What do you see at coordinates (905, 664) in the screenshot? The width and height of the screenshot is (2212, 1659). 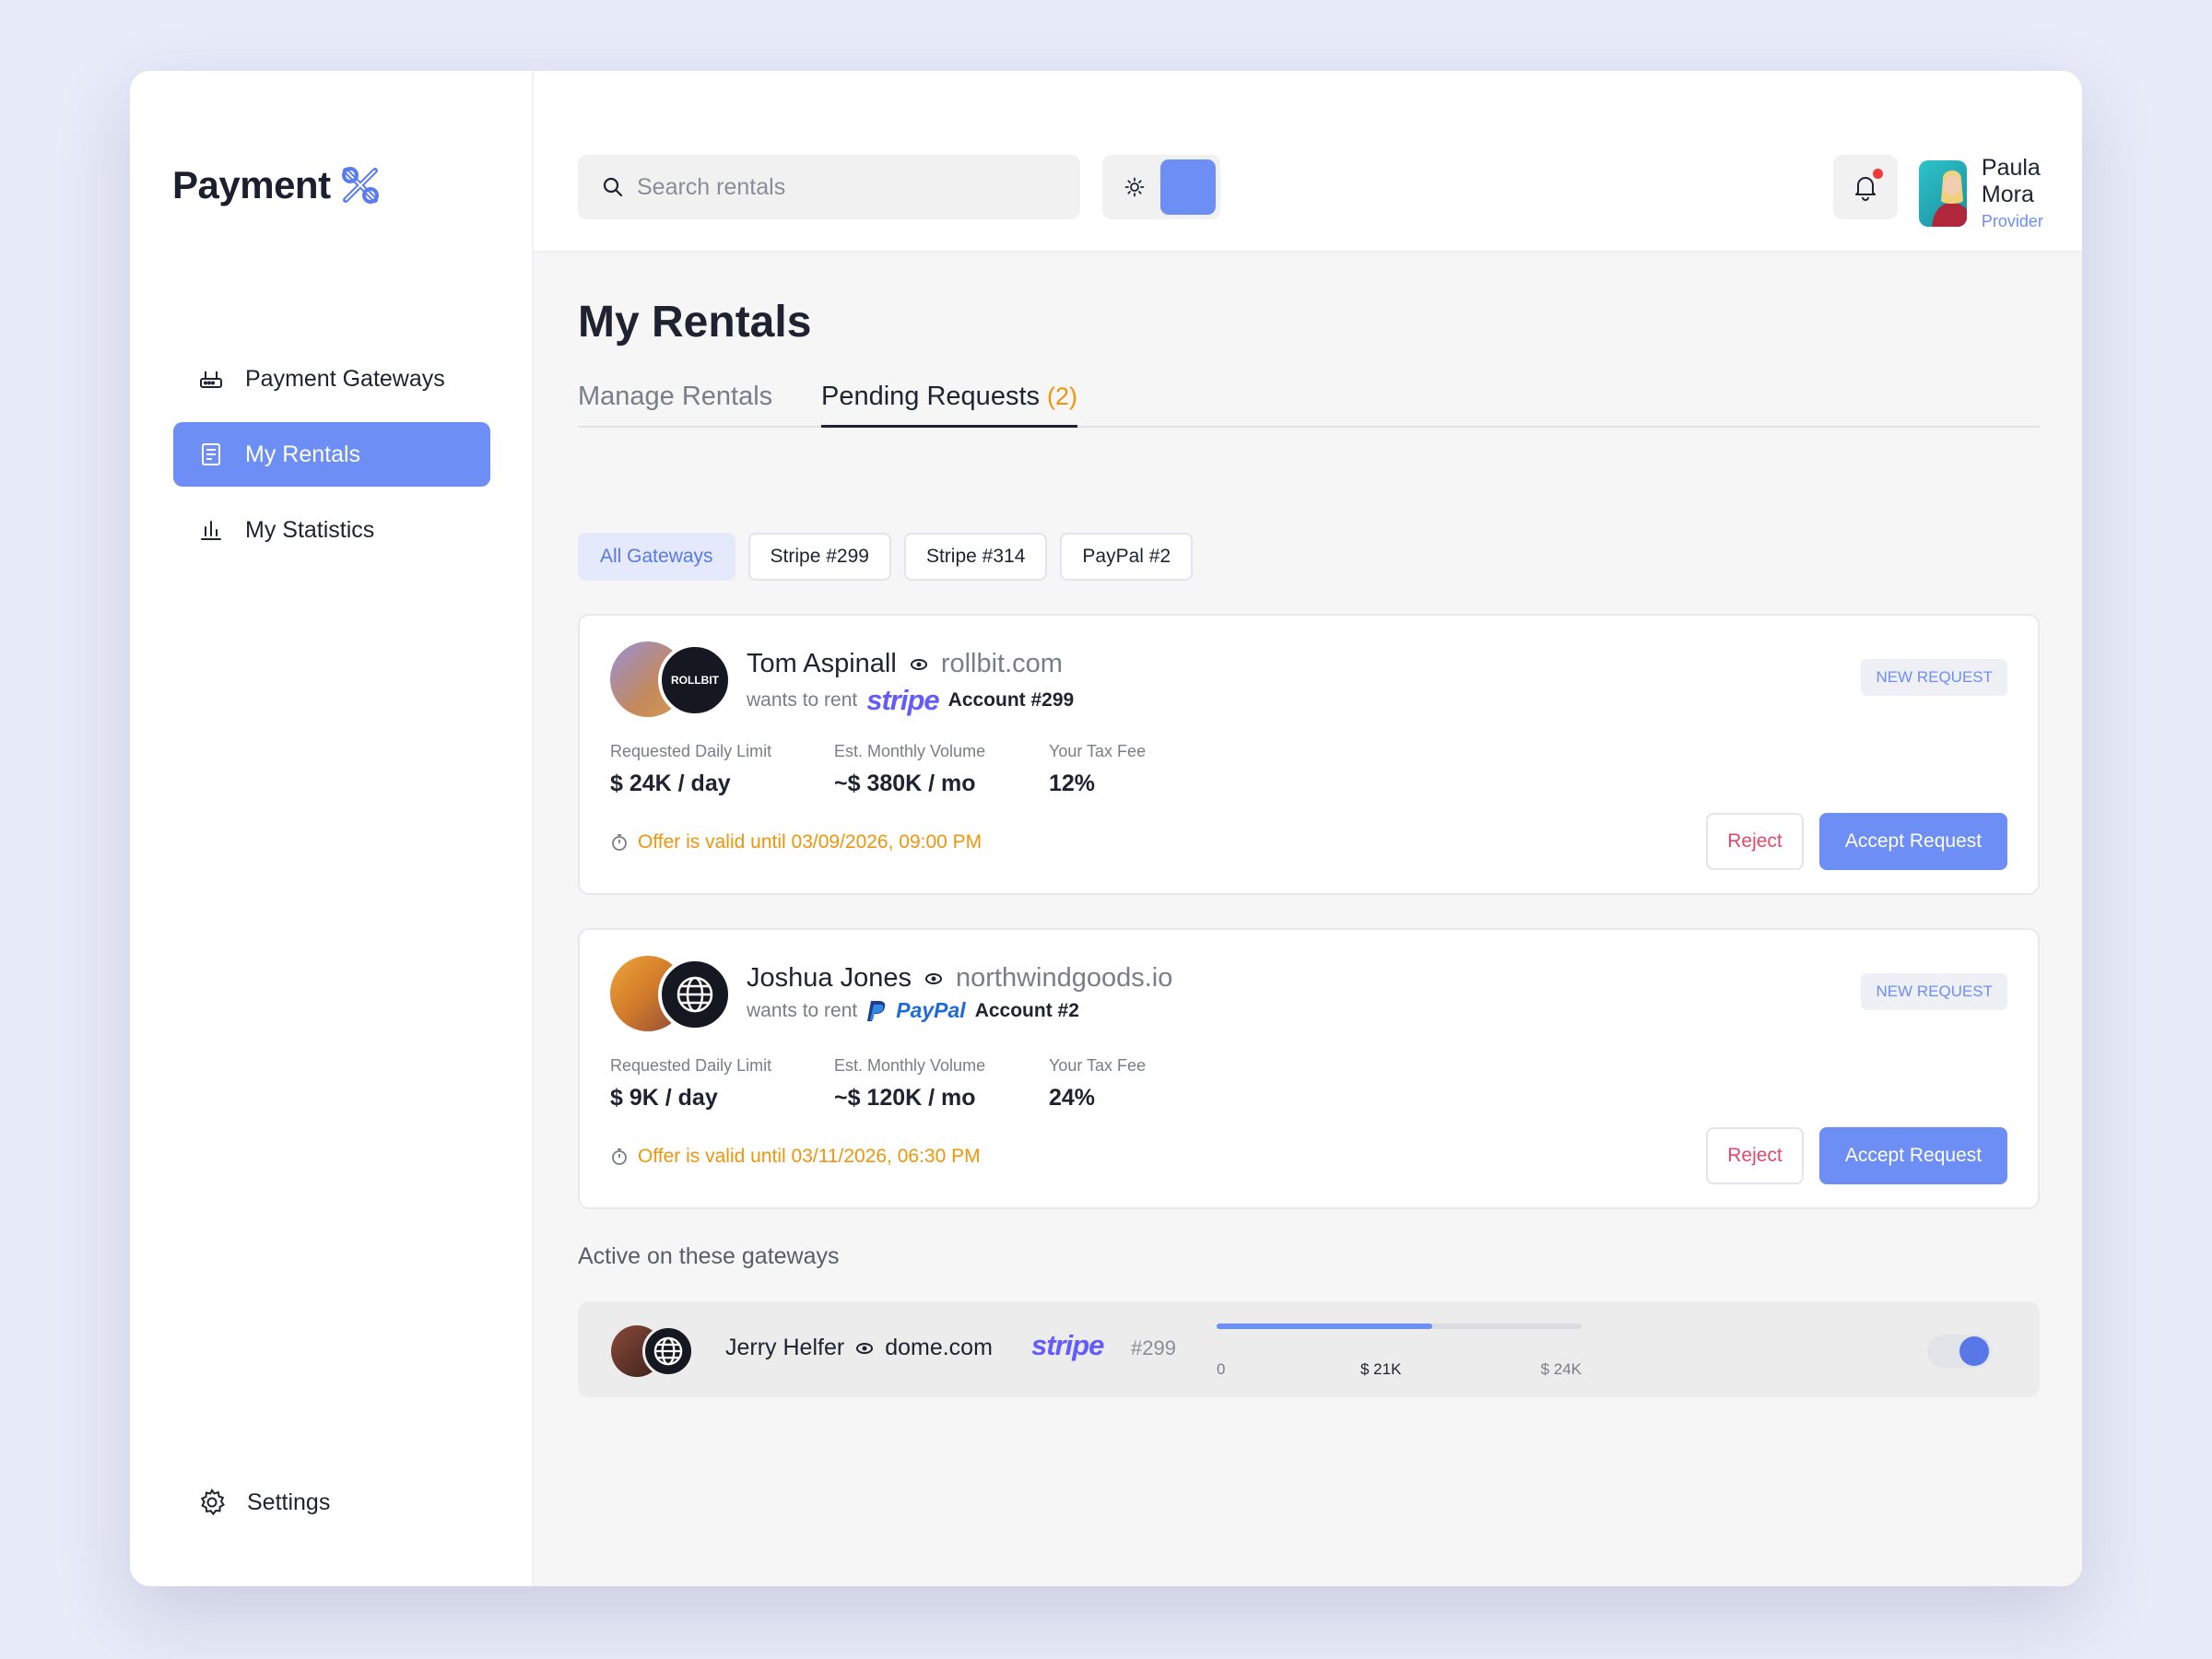 I see `requester-info: Tom Aspinall rollbit.com` at bounding box center [905, 664].